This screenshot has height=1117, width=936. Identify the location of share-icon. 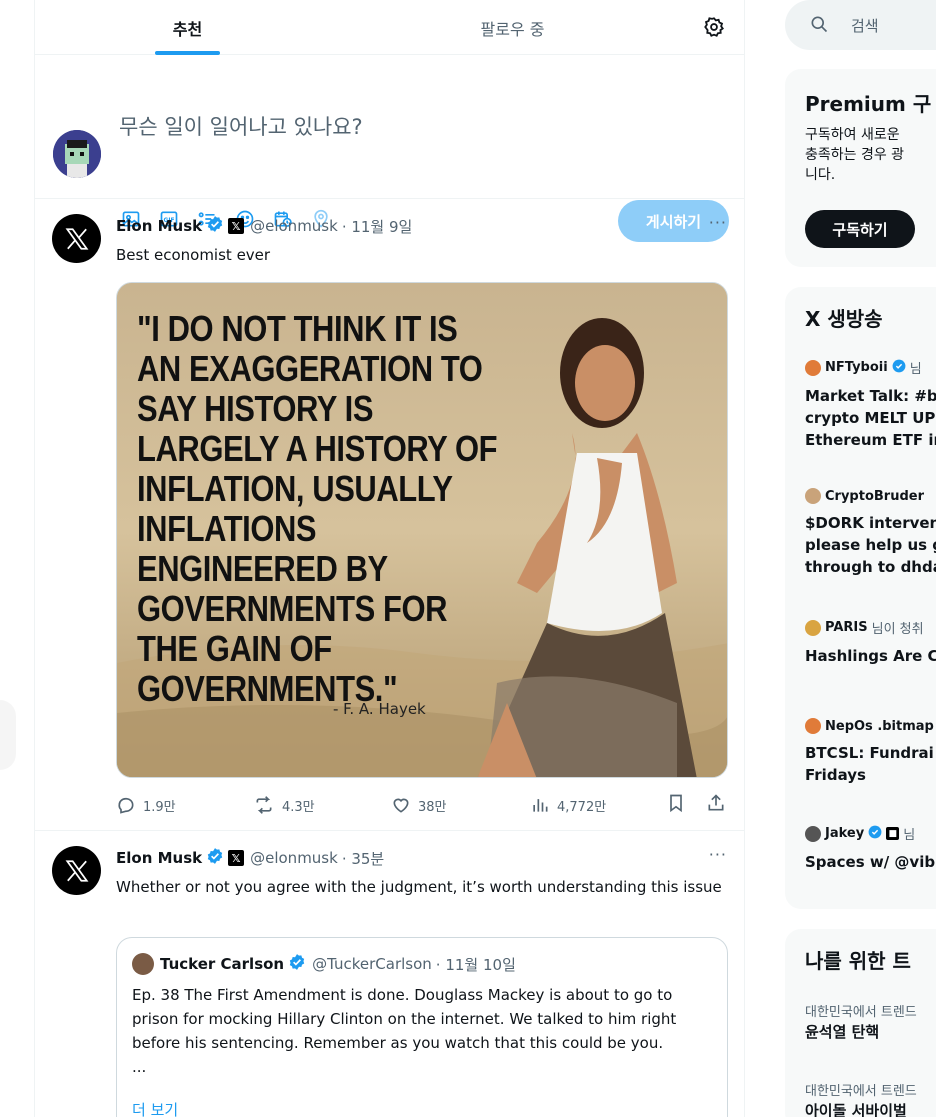
(716, 805).